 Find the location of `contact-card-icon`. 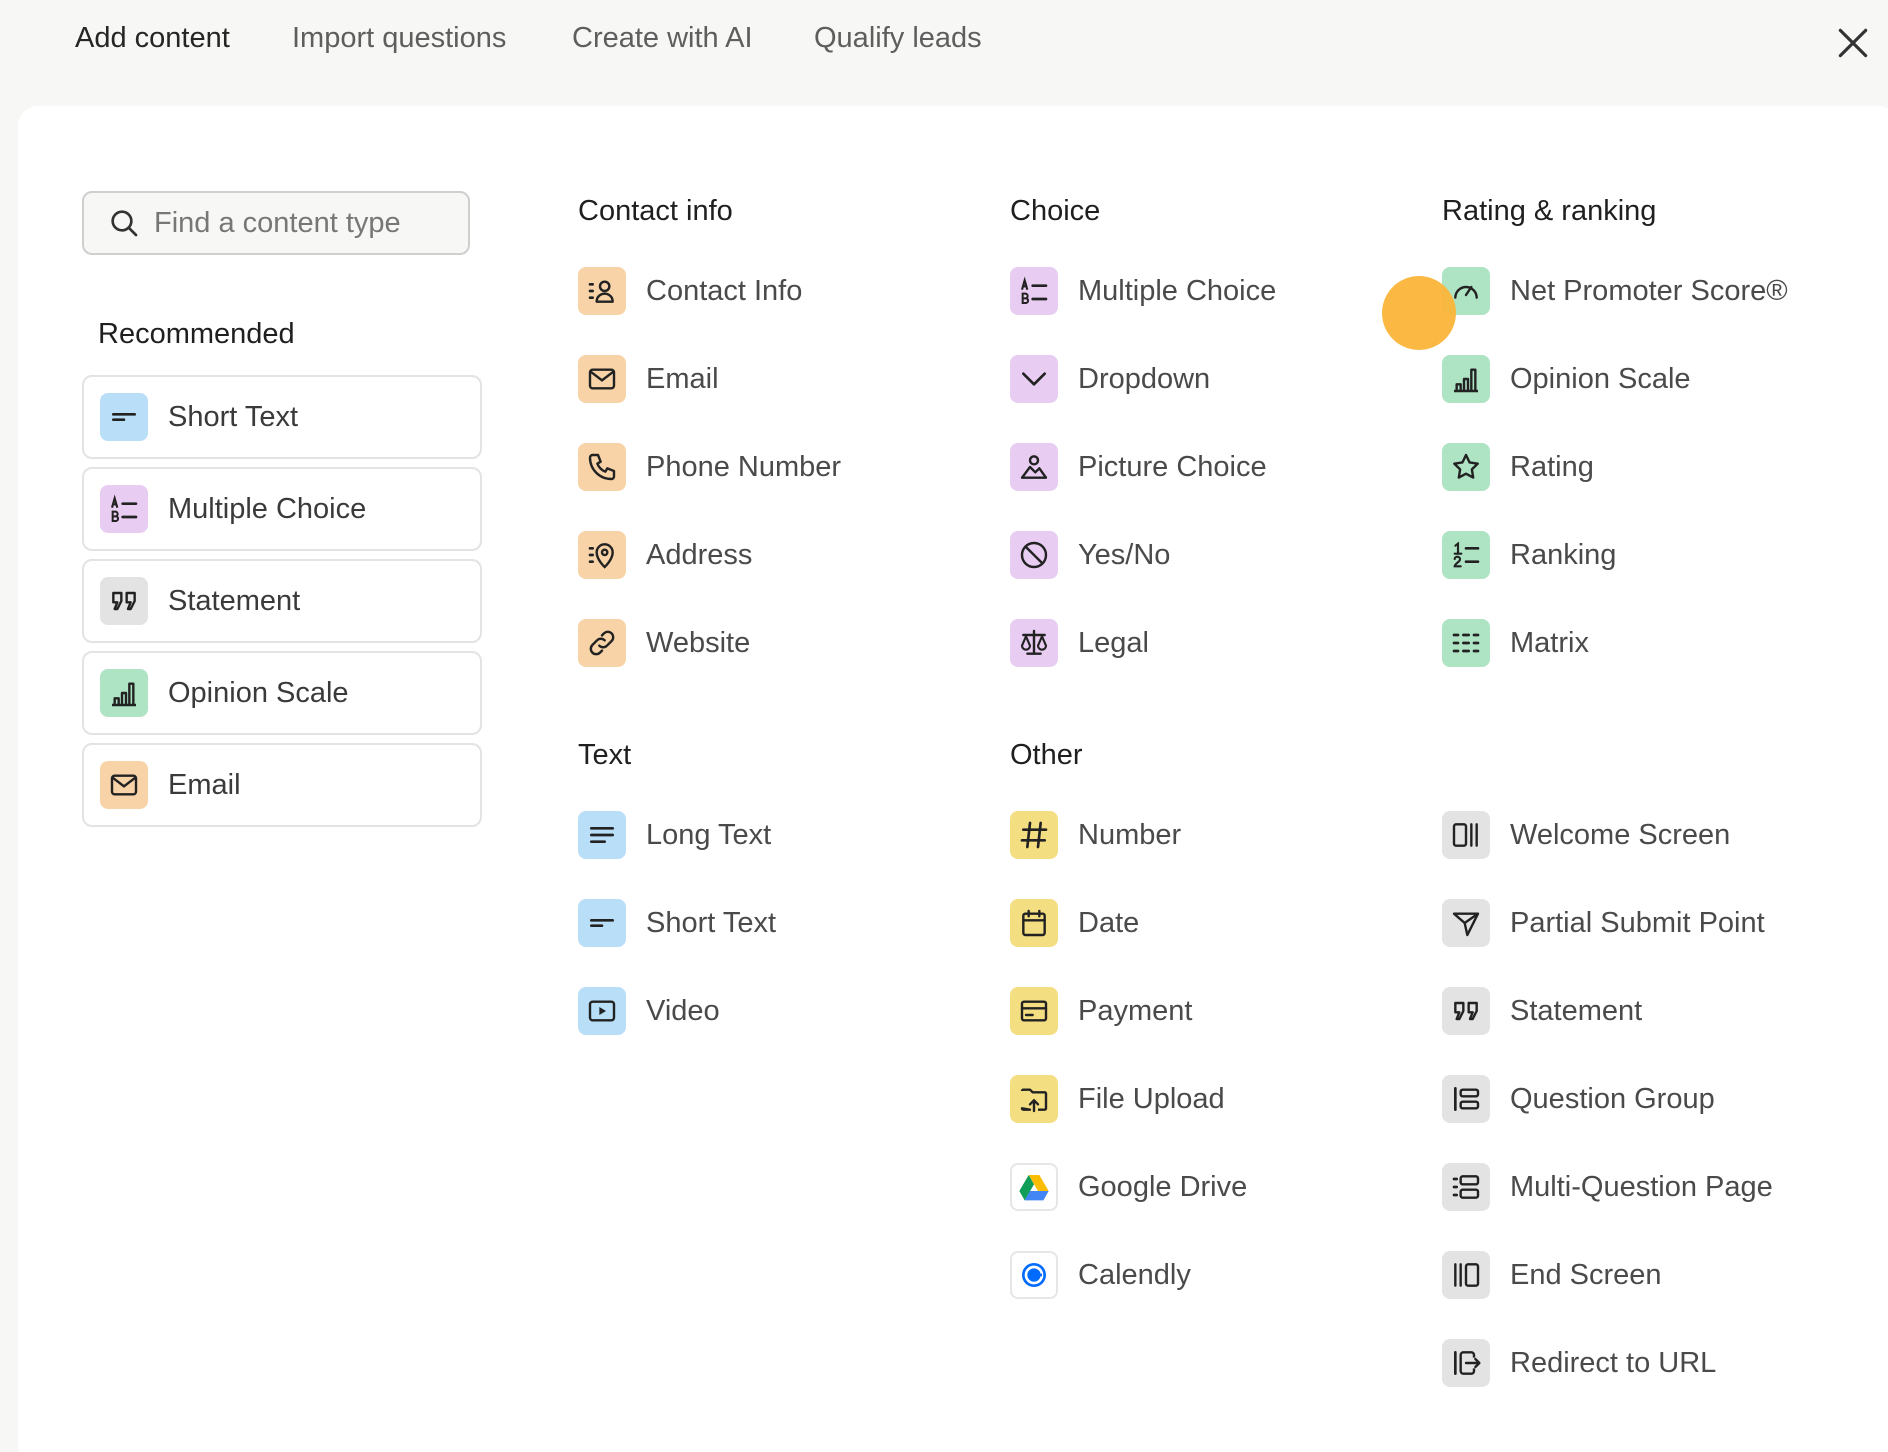

contact-card-icon is located at coordinates (602, 291).